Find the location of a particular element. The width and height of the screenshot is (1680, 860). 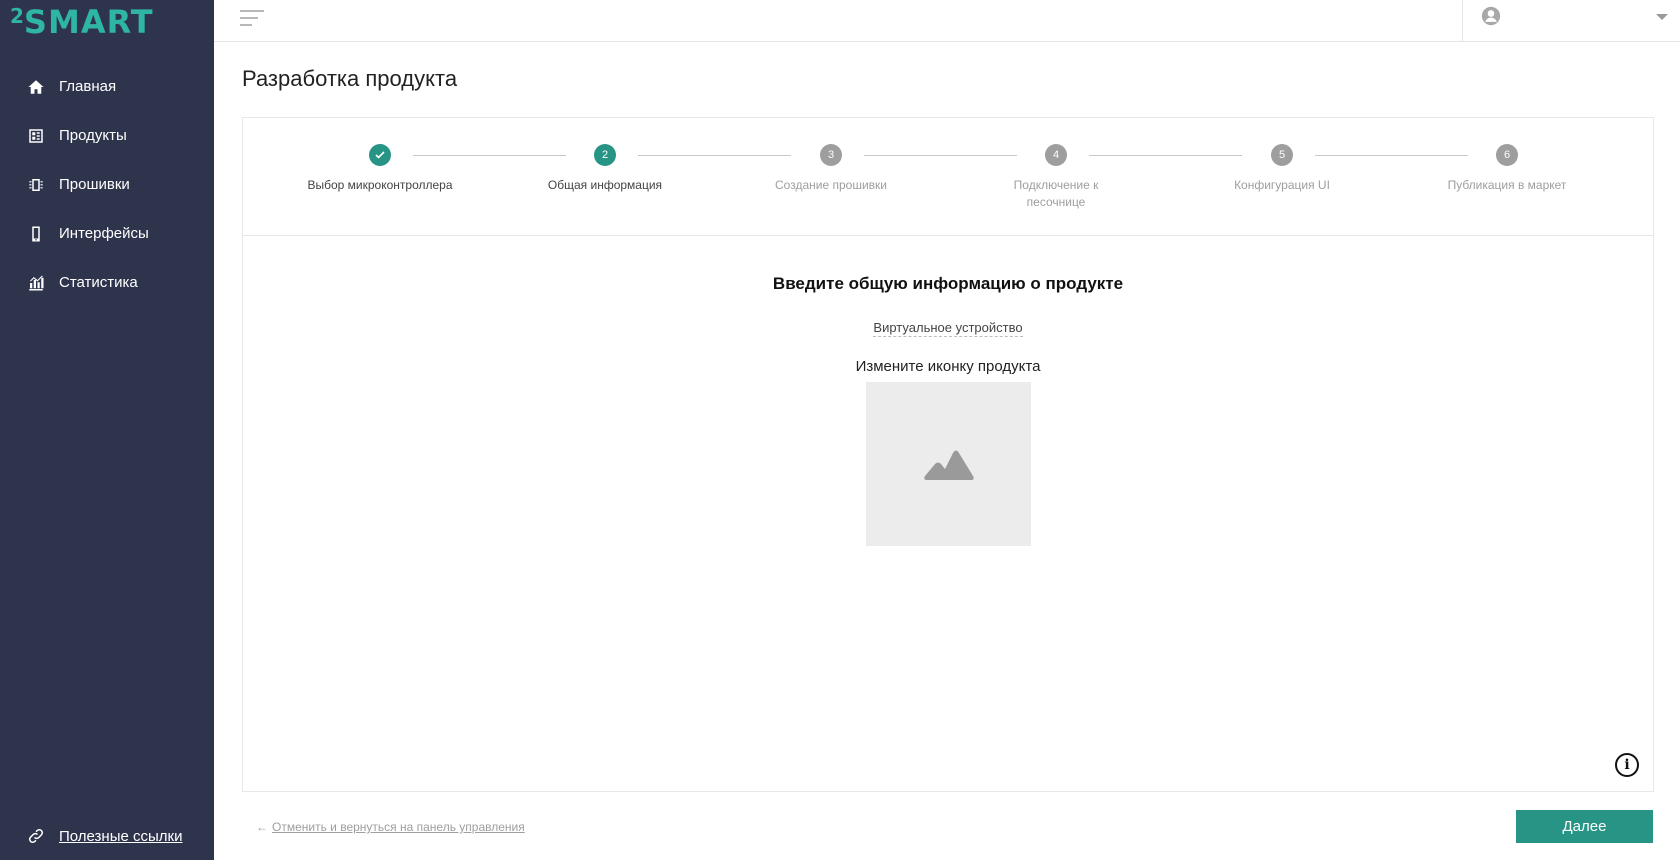

step-label: Подключение к песочнице is located at coordinates (1056, 193).